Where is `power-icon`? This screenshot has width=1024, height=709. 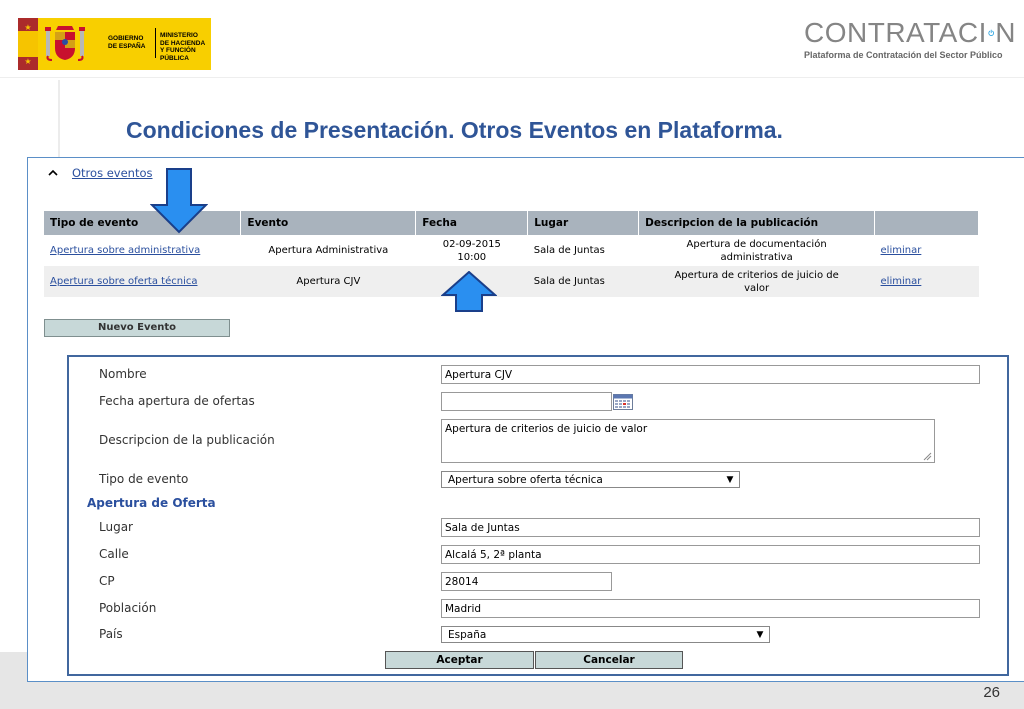 power-icon is located at coordinates (991, 32).